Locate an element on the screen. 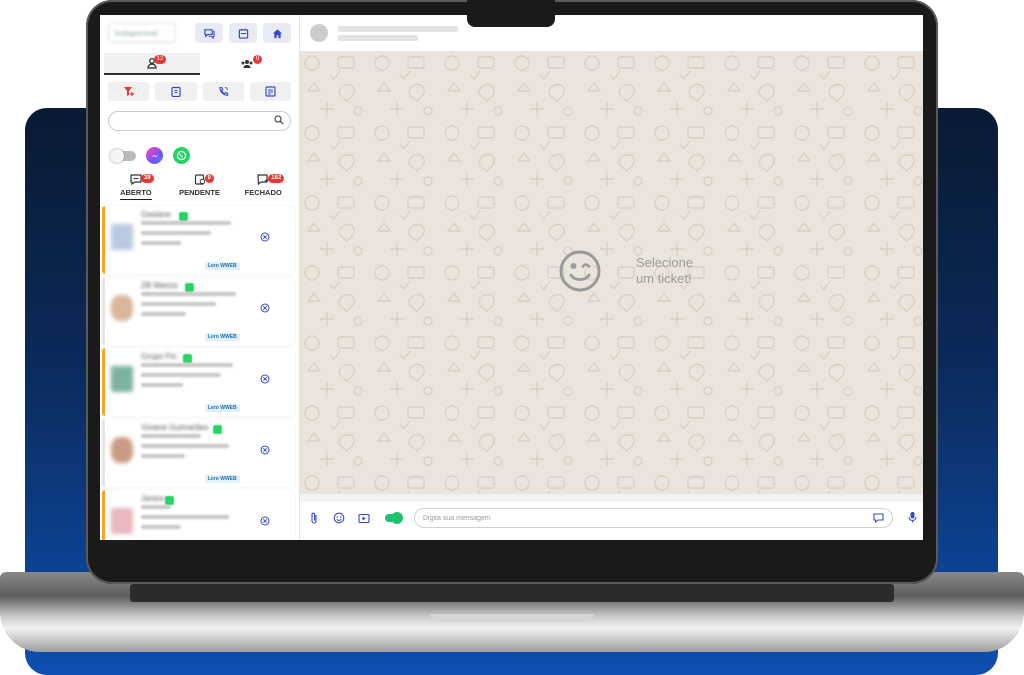 The image size is (1024, 675). smile-icon is located at coordinates (580, 271).